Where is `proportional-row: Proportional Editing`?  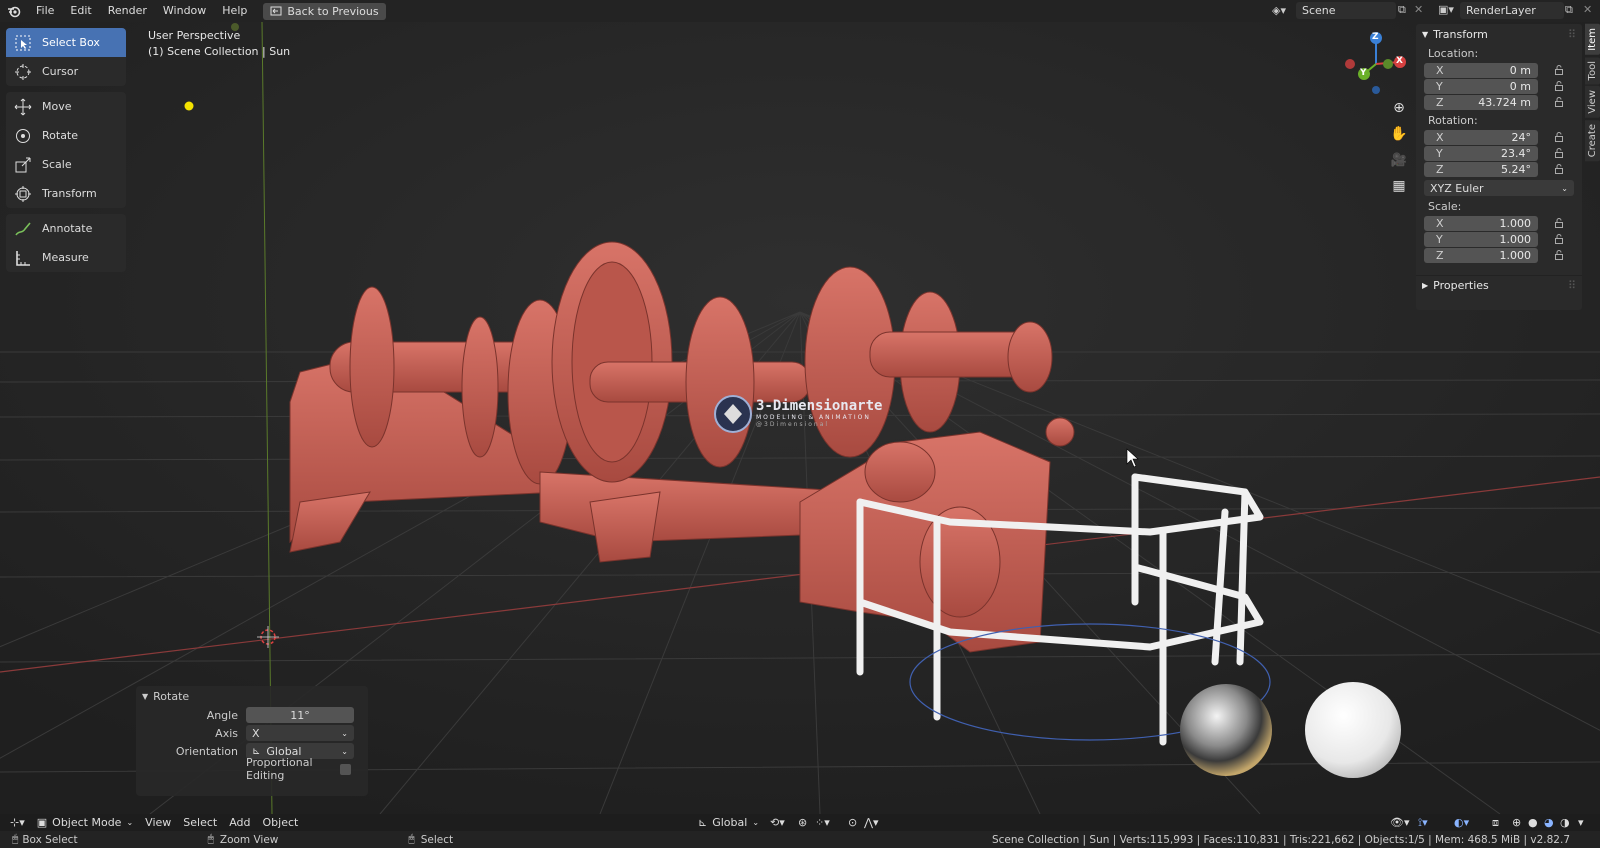 proportional-row: Proportional Editing is located at coordinates (252, 769).